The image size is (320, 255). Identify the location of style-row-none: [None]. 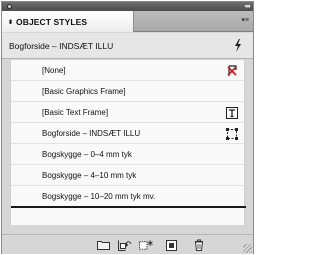
(127, 70).